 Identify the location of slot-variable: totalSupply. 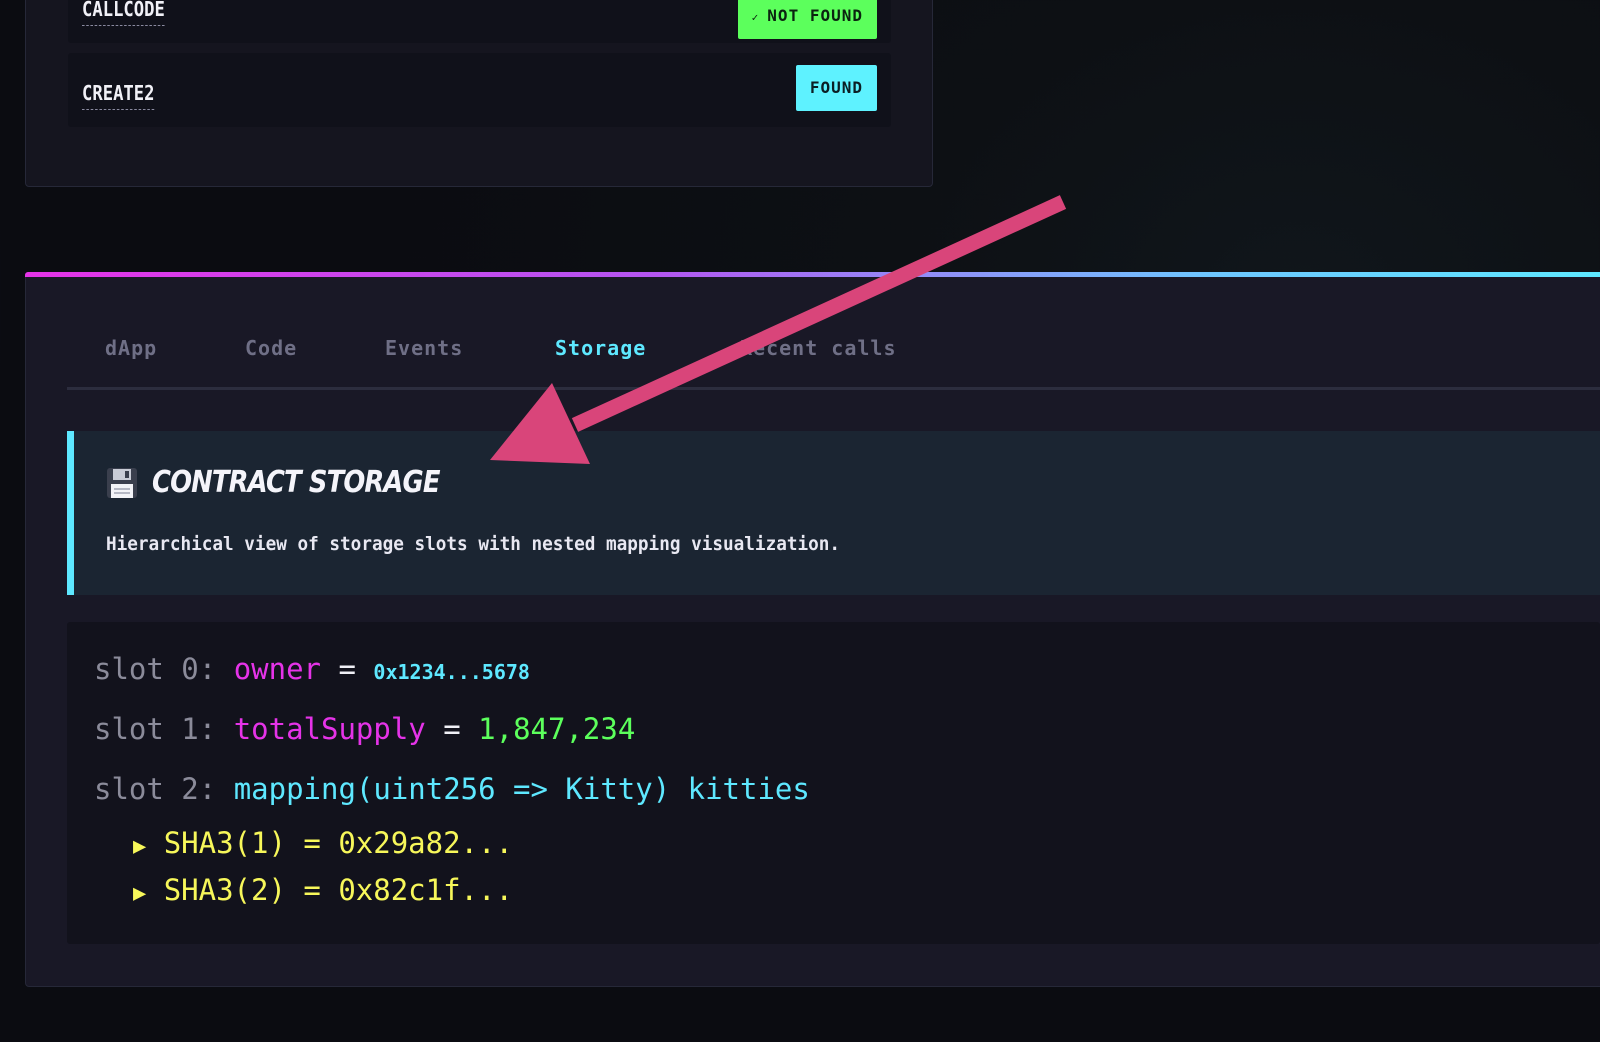
(329, 729).